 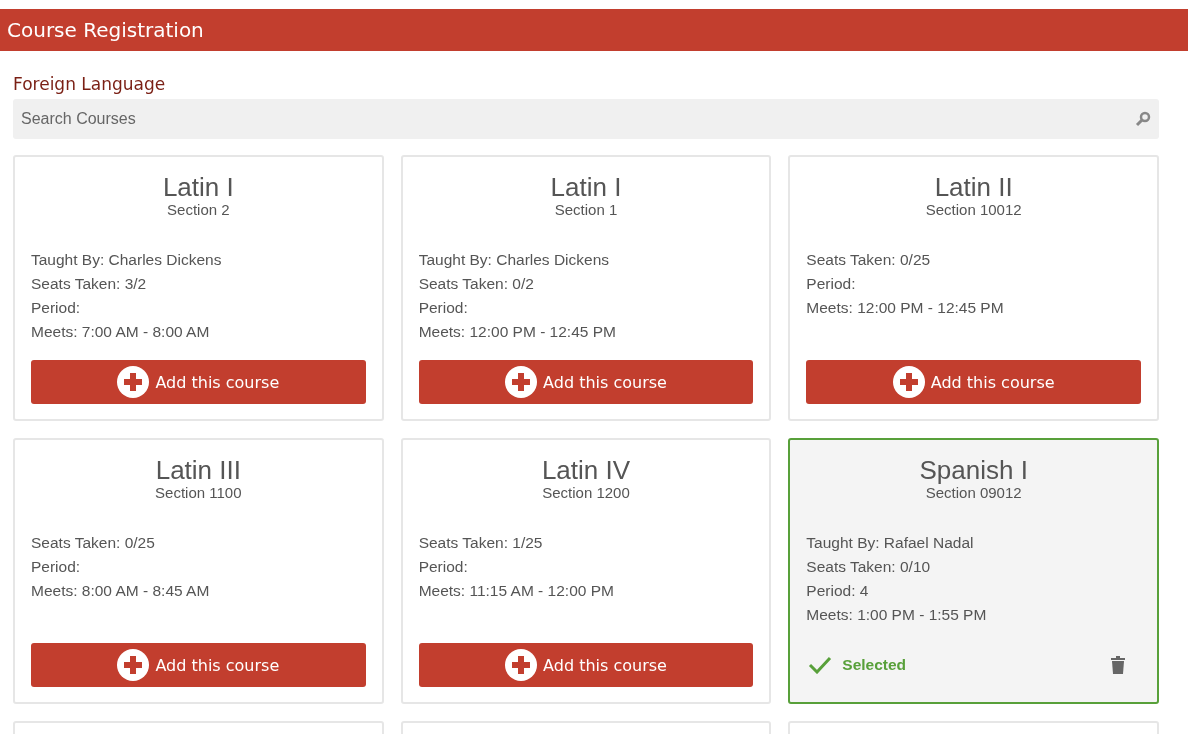 I want to click on course-title: Spanish I, so click(x=973, y=470).